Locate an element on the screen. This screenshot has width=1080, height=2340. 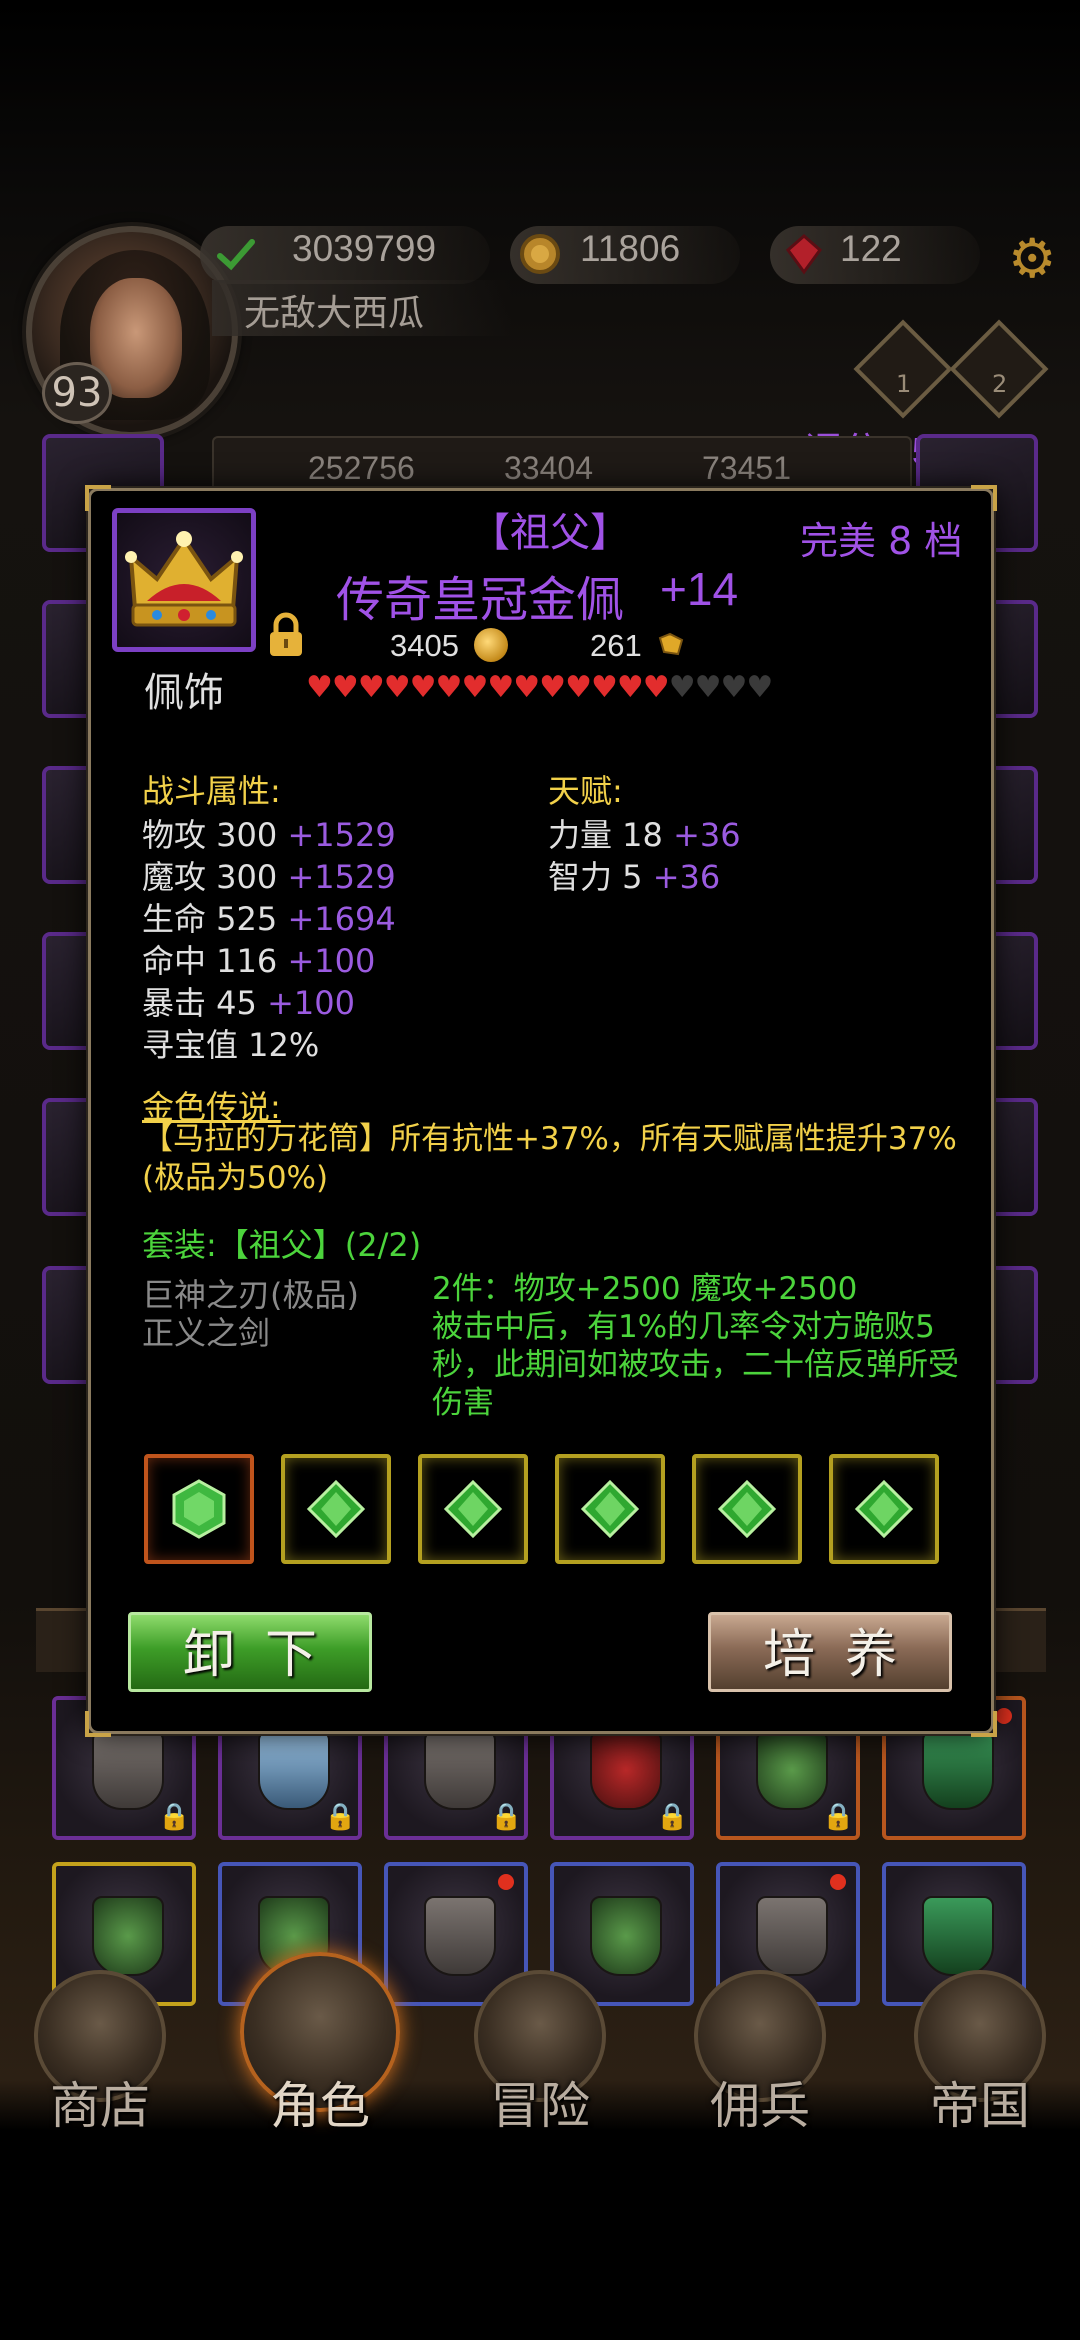
legend-text: 【马拉的万花筒】所有抗性+37%，所有天赋属性提升37%(极品为50%) is located at coordinates (549, 1158).